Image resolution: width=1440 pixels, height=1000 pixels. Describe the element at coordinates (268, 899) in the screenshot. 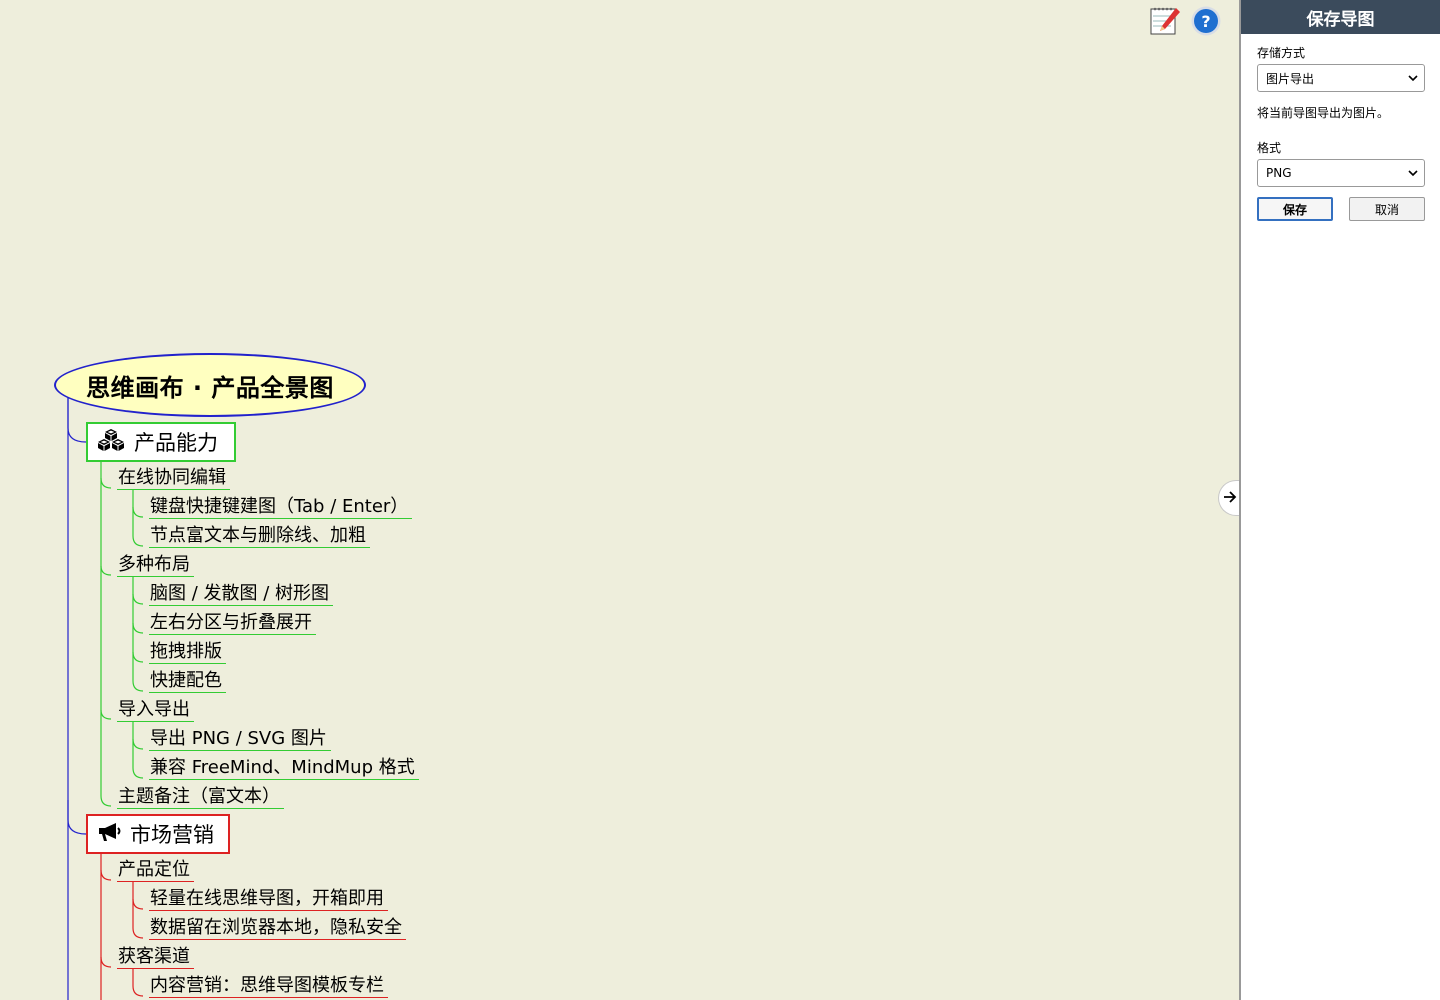

I see `topic-node: 轻量在线思维导图，开箱即用` at that location.